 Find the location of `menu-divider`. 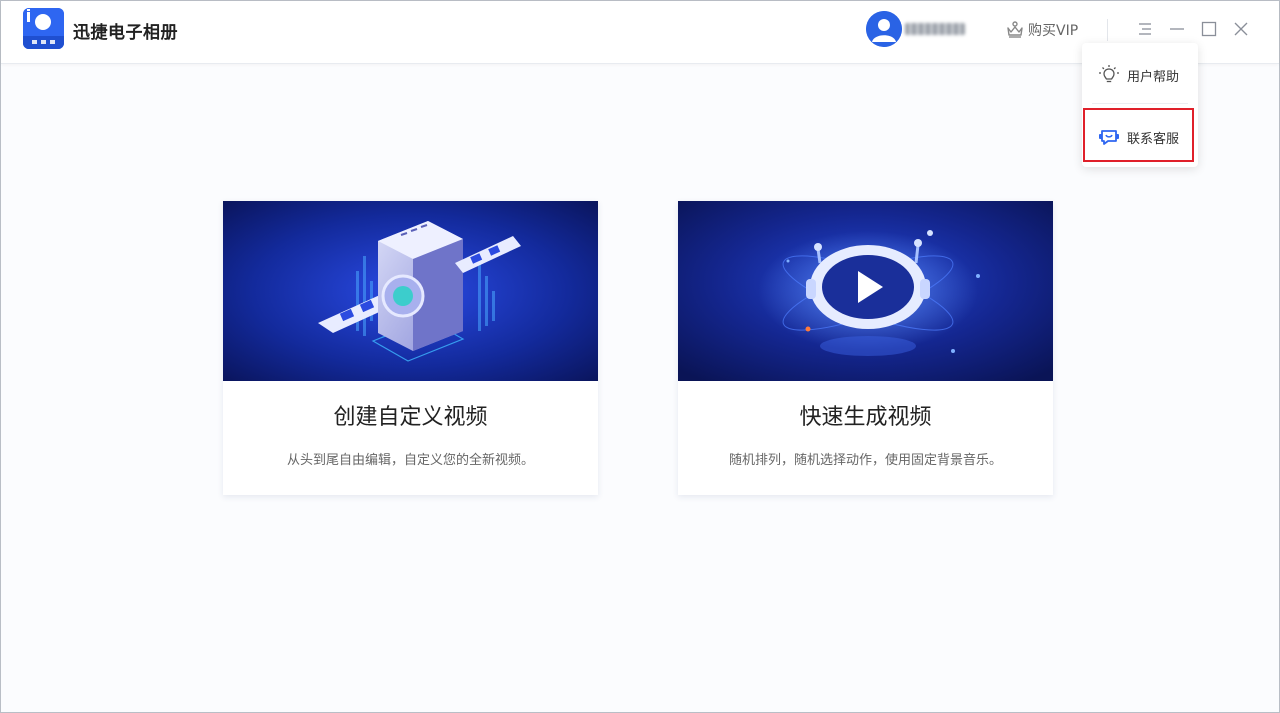

menu-divider is located at coordinates (1140, 103).